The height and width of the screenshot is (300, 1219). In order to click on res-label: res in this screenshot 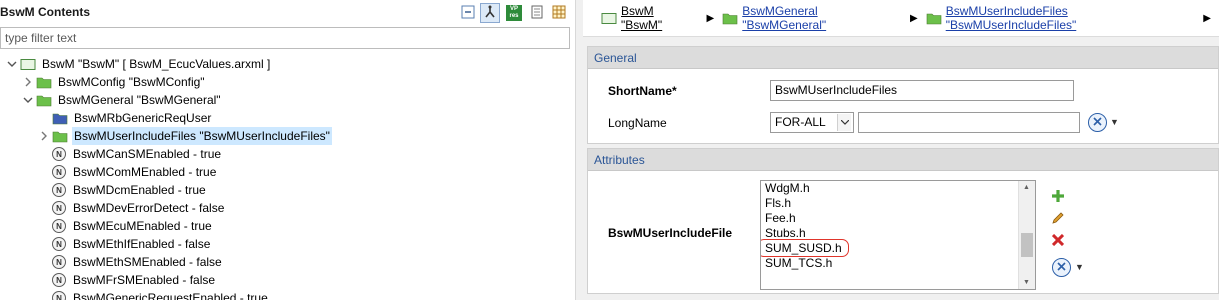, I will do `click(514, 16)`.